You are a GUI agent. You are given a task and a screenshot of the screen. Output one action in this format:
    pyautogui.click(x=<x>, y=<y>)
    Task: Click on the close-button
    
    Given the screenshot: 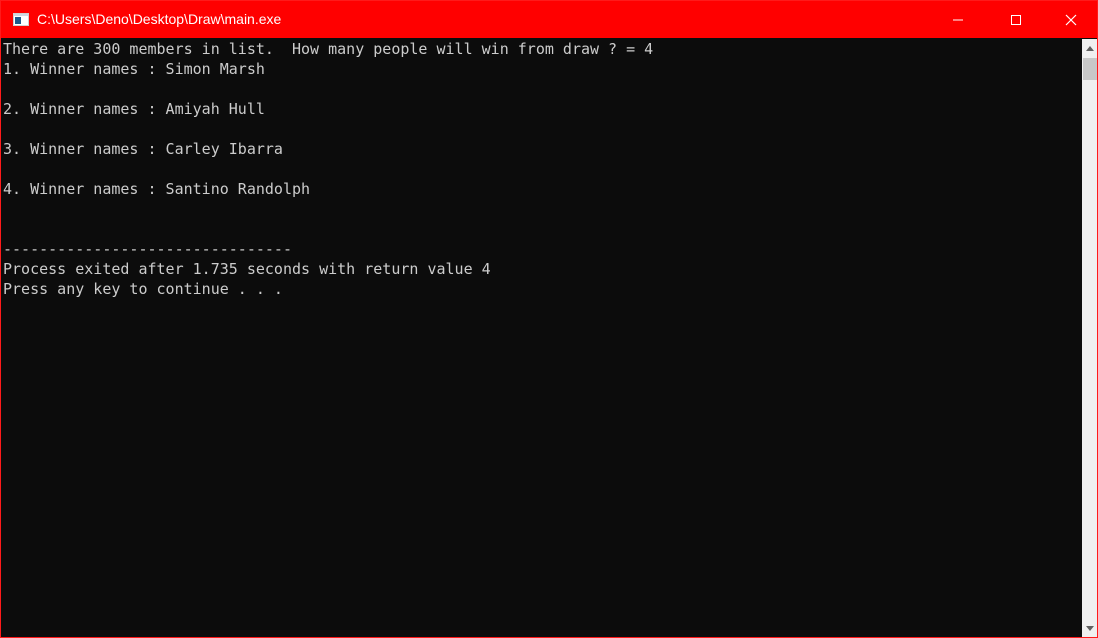 What is the action you would take?
    pyautogui.click(x=1071, y=19)
    